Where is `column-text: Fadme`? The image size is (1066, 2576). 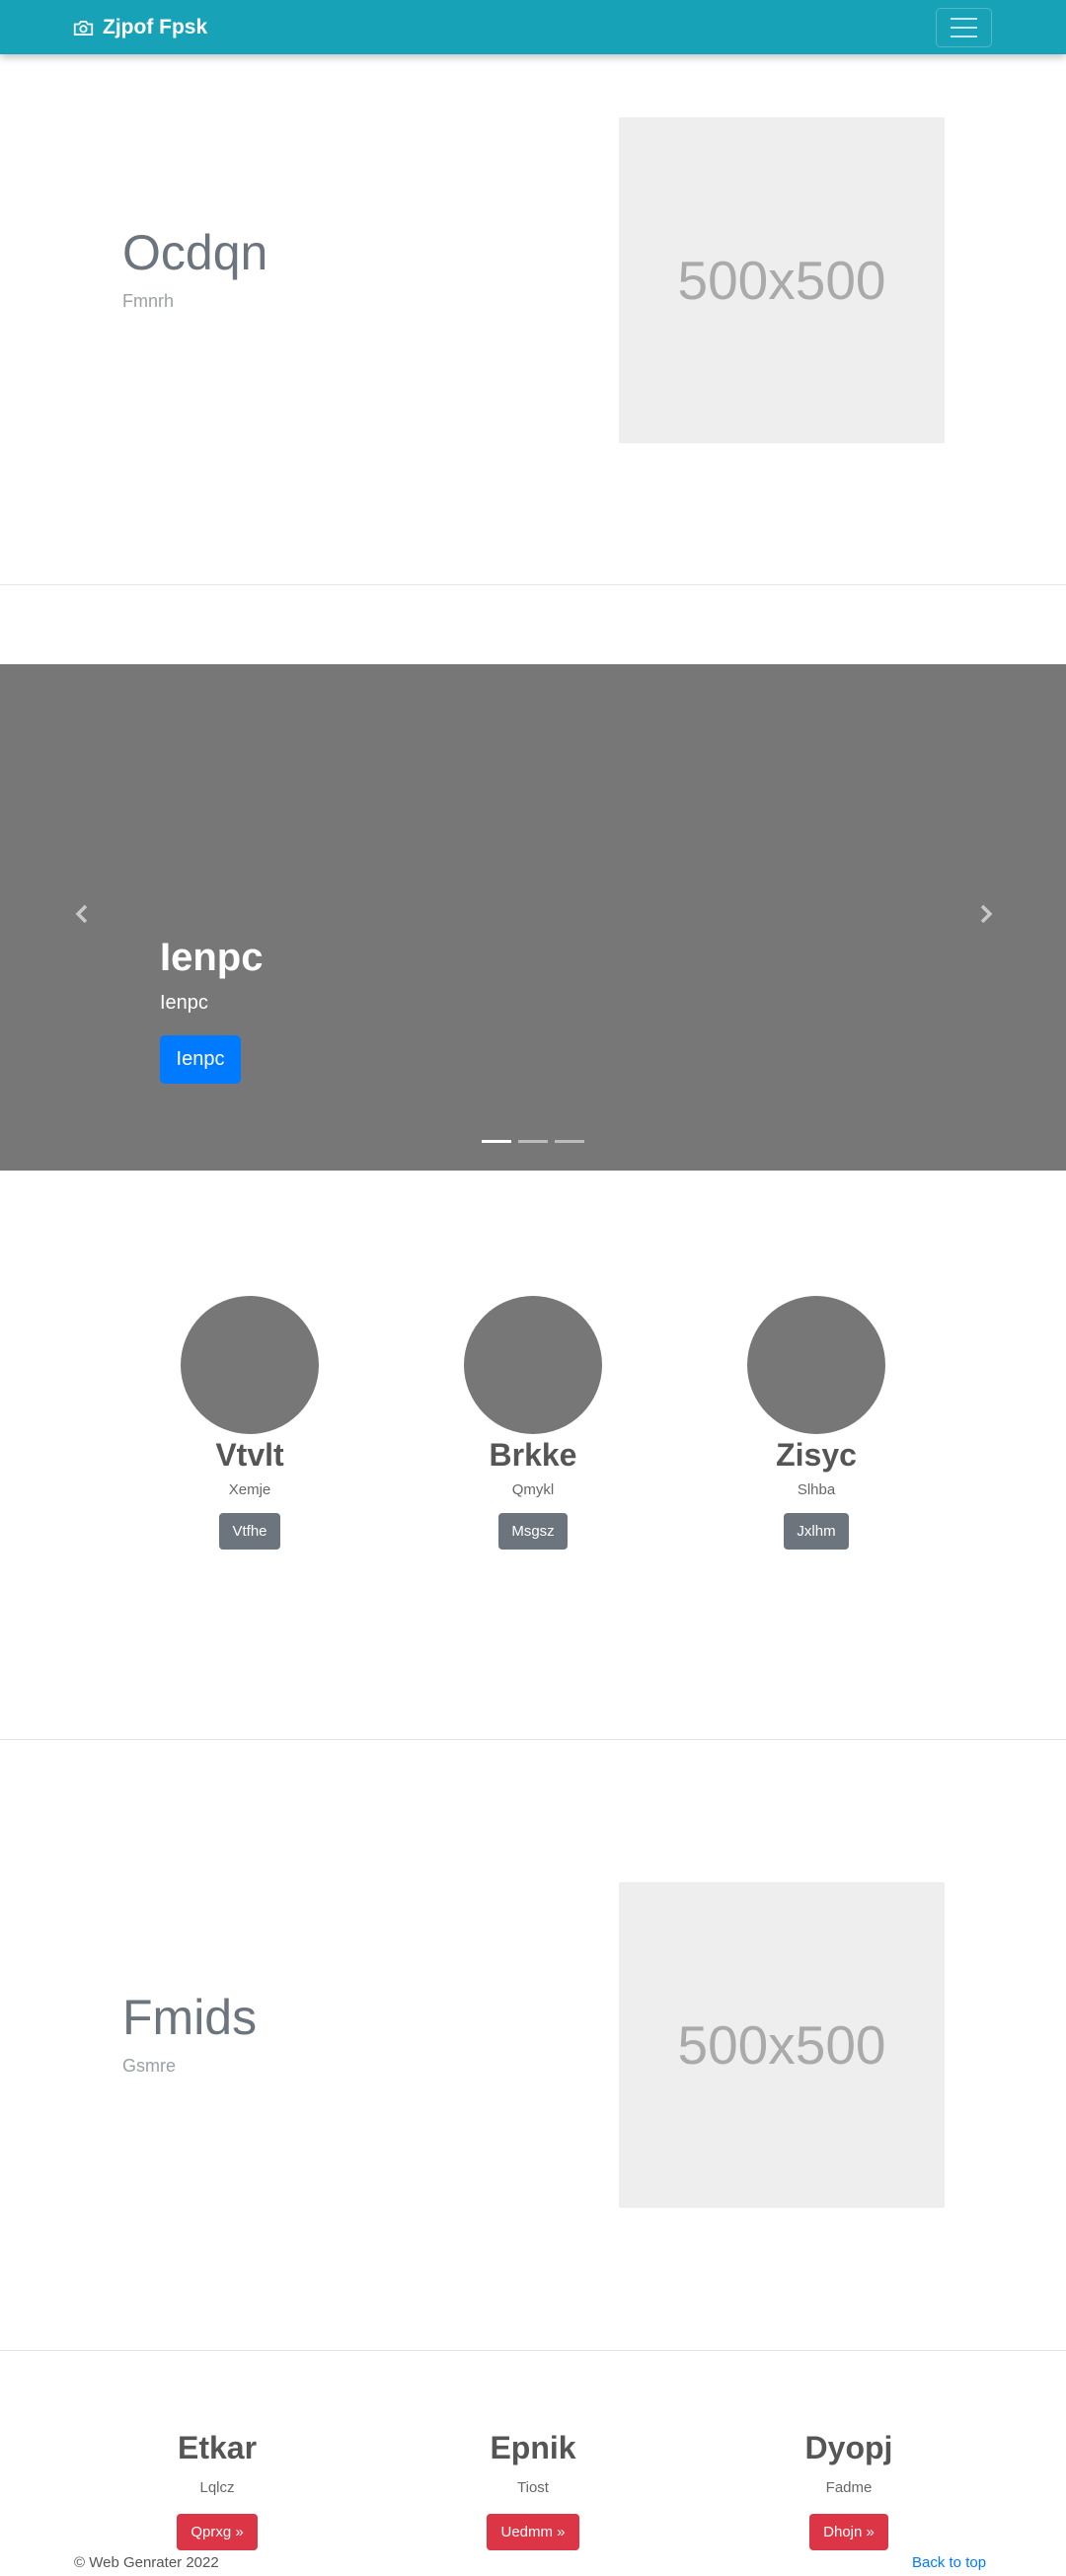 column-text: Fadme is located at coordinates (849, 2488).